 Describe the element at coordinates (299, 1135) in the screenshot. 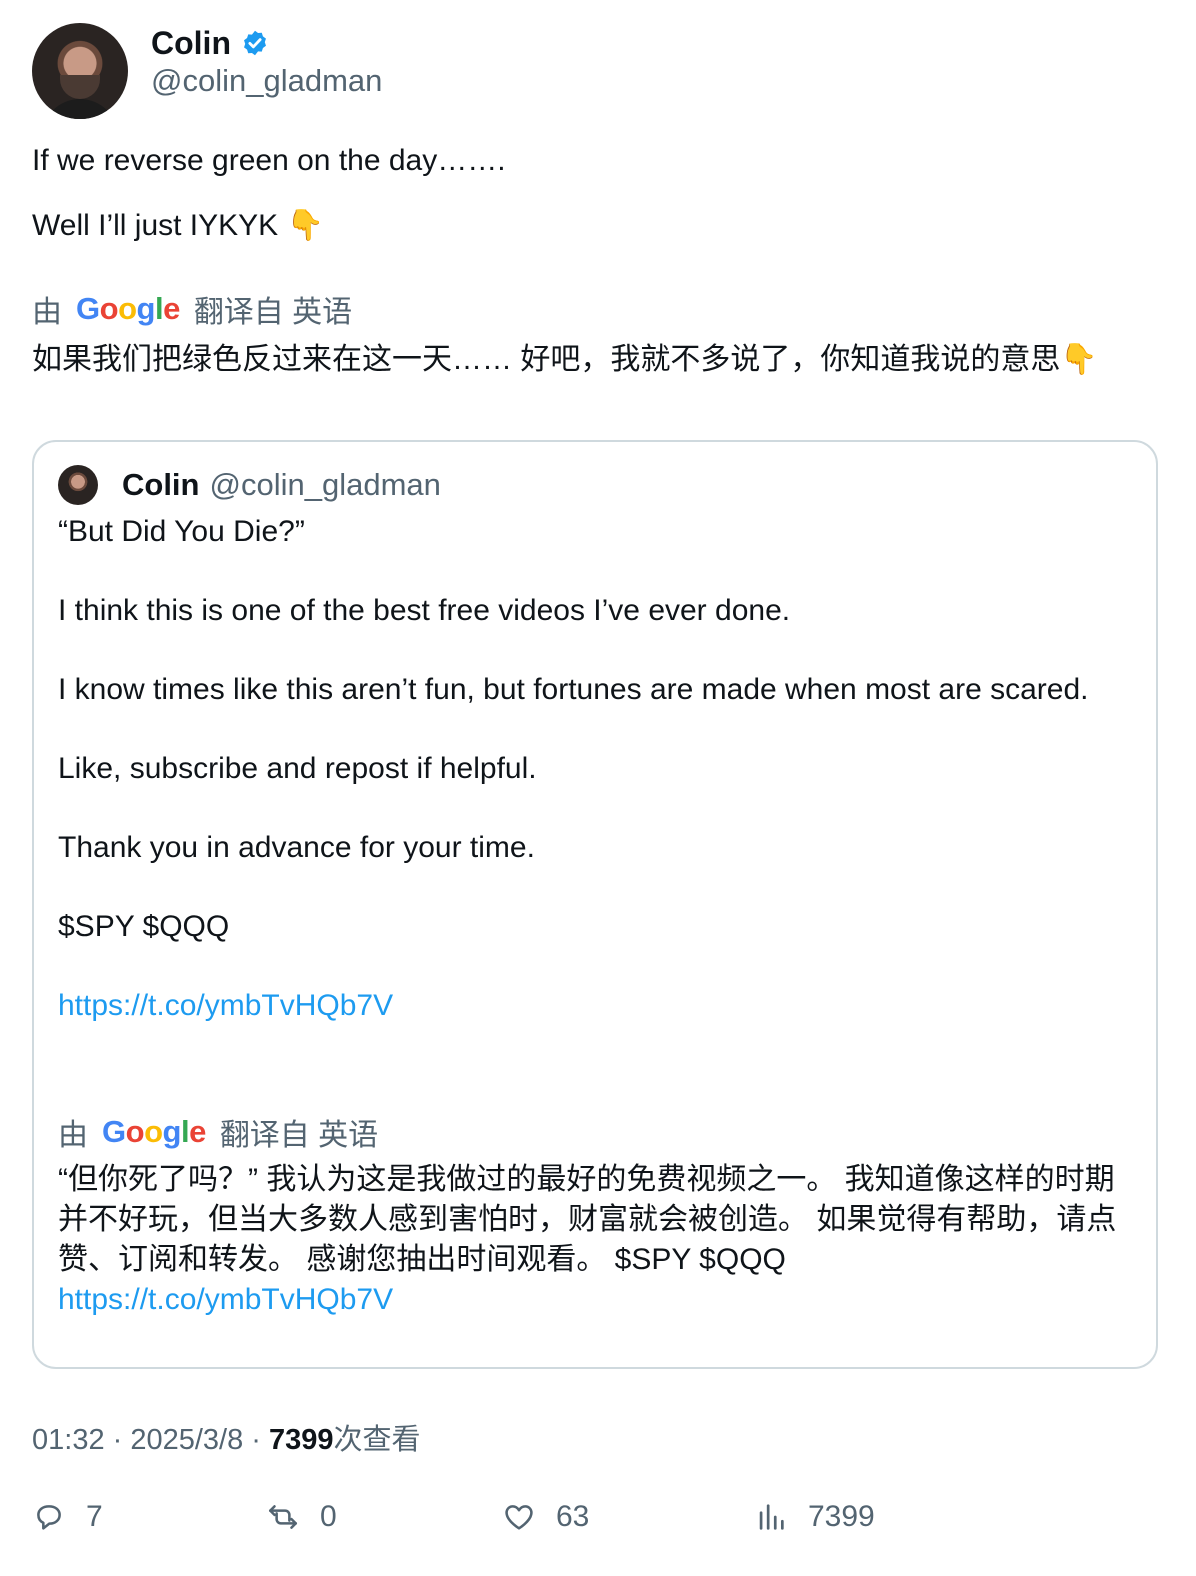

I see `quoted-translated-from-label: 翻译自 英语` at that location.